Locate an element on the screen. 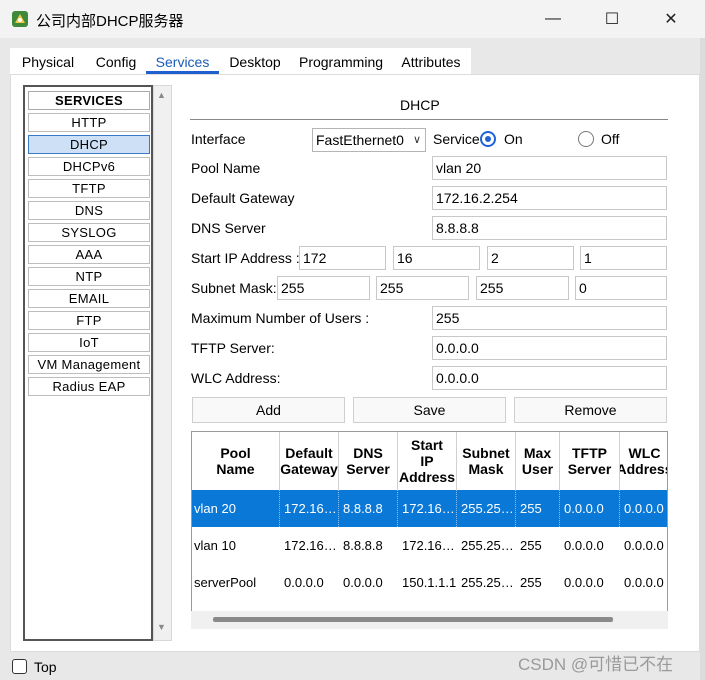 This screenshot has width=705, height=680. column-header-tftp-server: TFTP Server is located at coordinates (590, 461).